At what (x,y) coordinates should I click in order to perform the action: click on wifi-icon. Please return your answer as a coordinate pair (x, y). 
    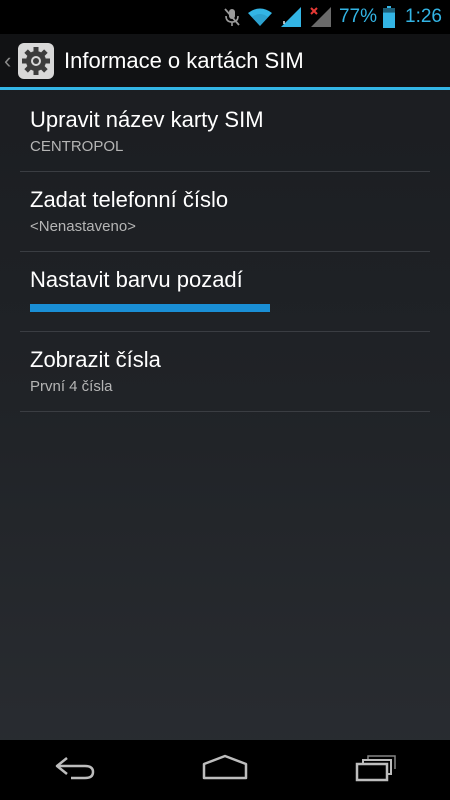
    Looking at the image, I should click on (260, 17).